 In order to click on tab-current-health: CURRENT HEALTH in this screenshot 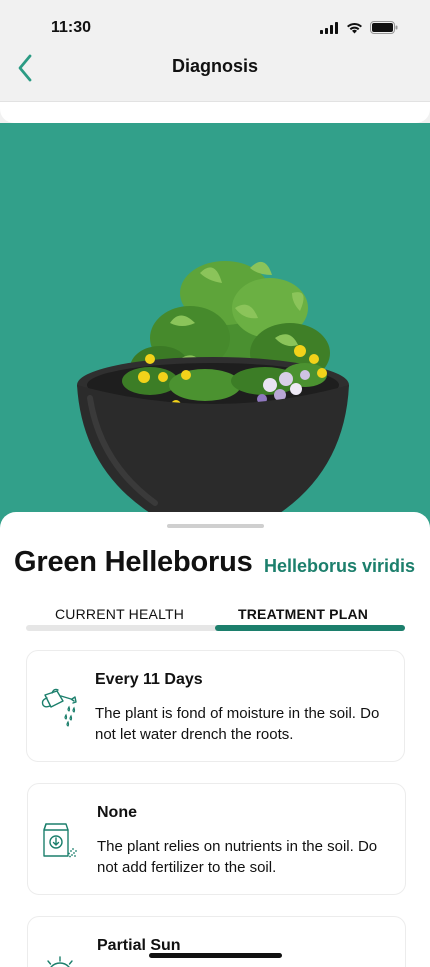, I will do `click(119, 614)`.